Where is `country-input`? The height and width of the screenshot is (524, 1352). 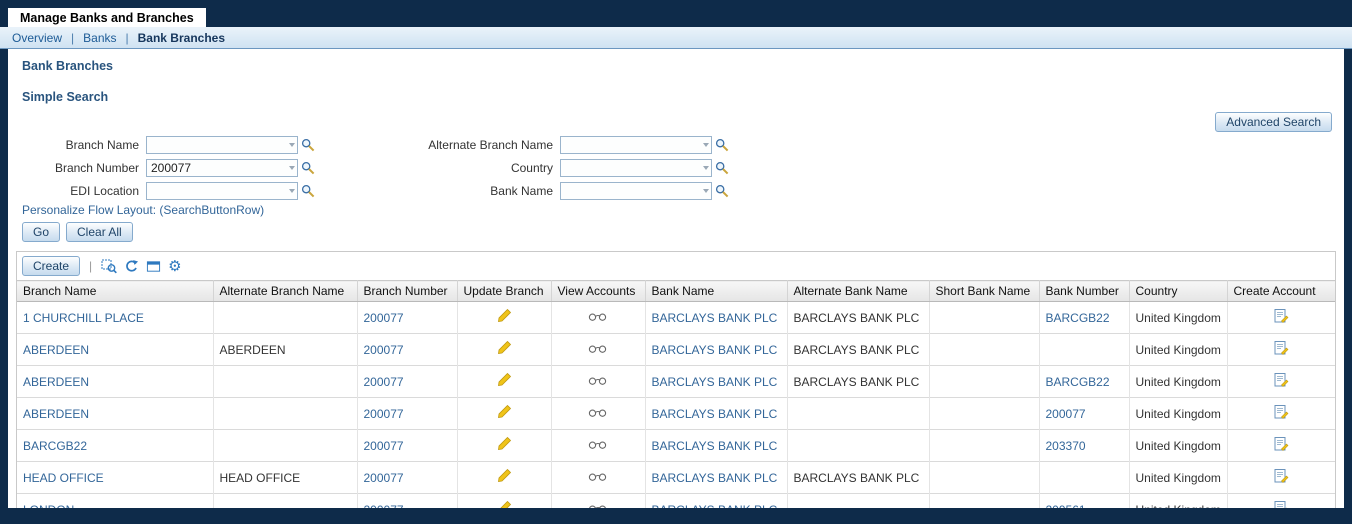
country-input is located at coordinates (636, 168).